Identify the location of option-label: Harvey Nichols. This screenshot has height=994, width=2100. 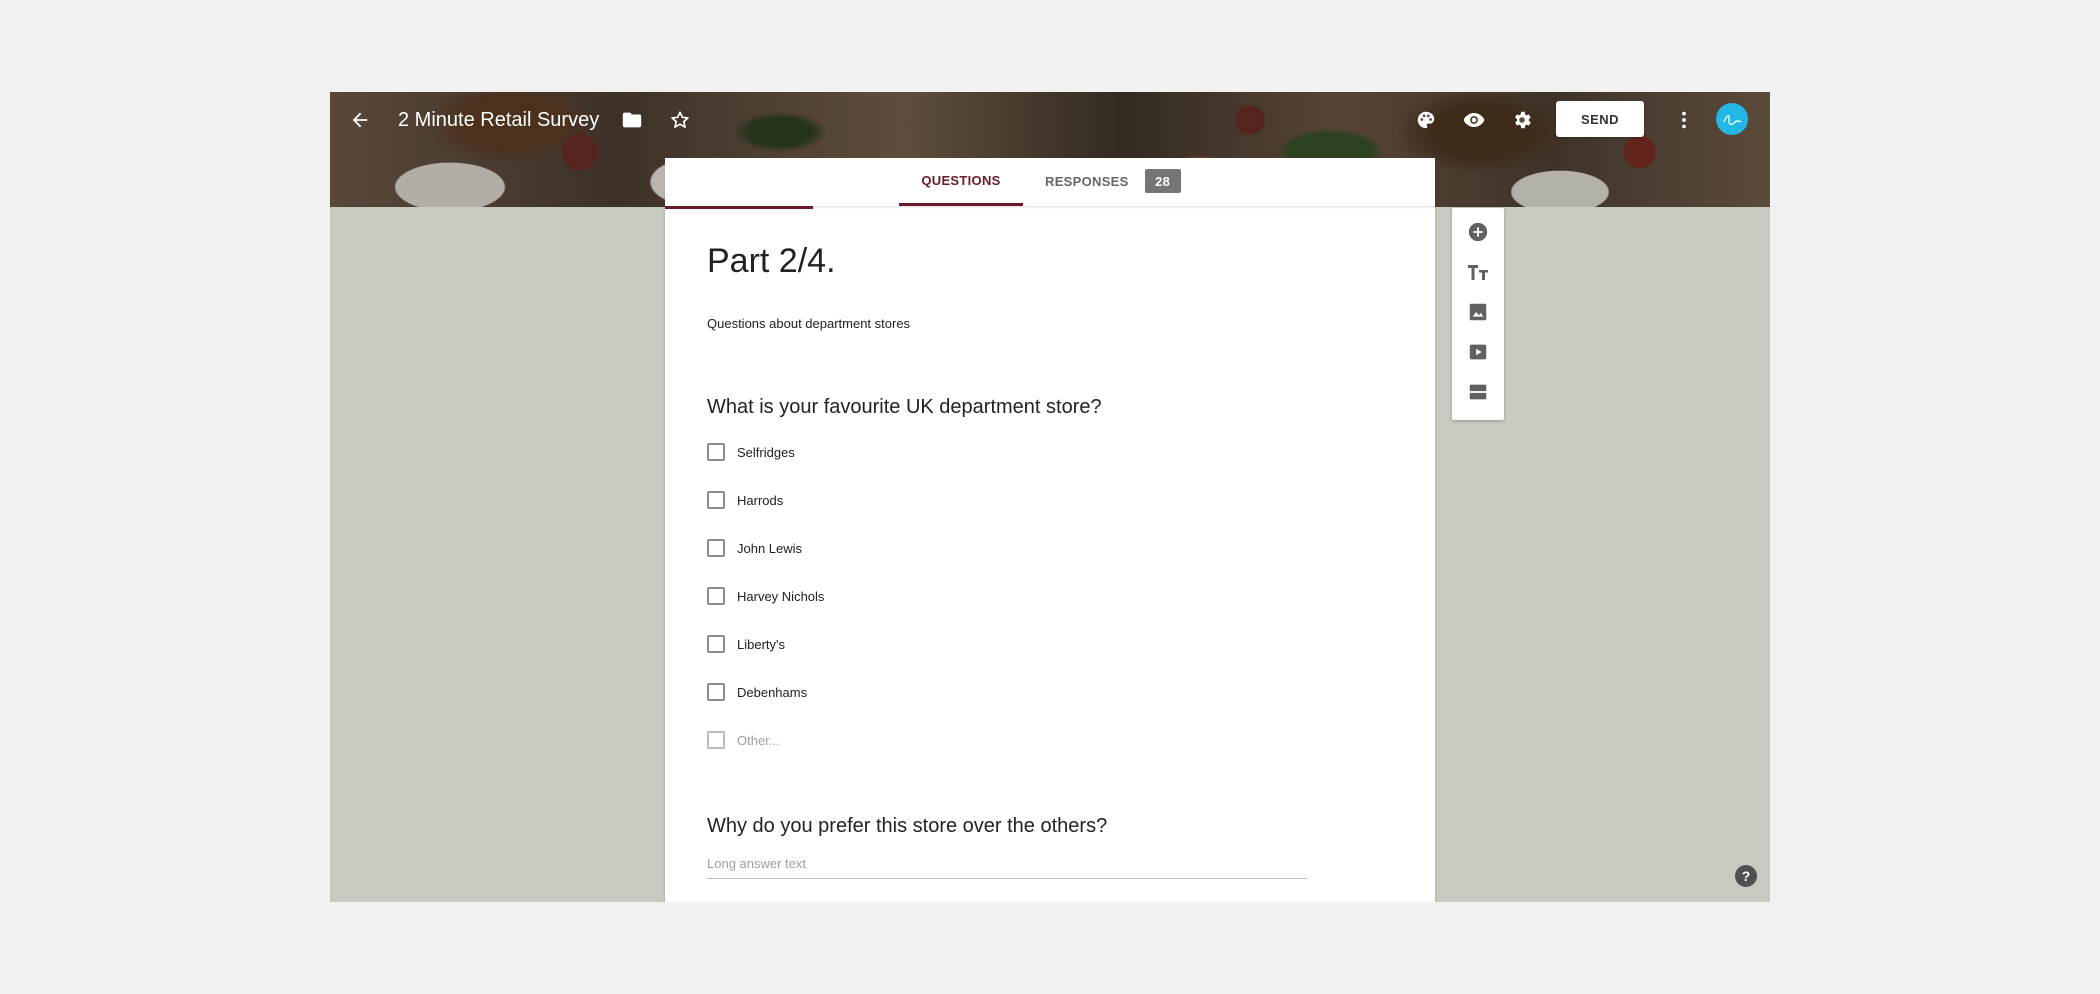
(781, 596).